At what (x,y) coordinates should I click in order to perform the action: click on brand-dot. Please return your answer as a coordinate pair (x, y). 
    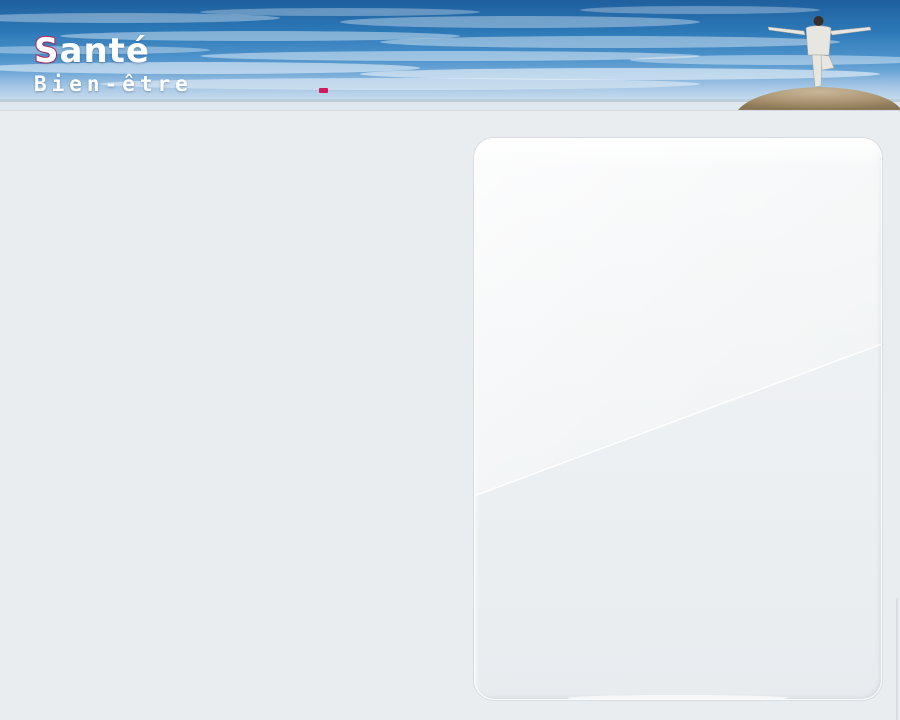
    Looking at the image, I should click on (323, 90).